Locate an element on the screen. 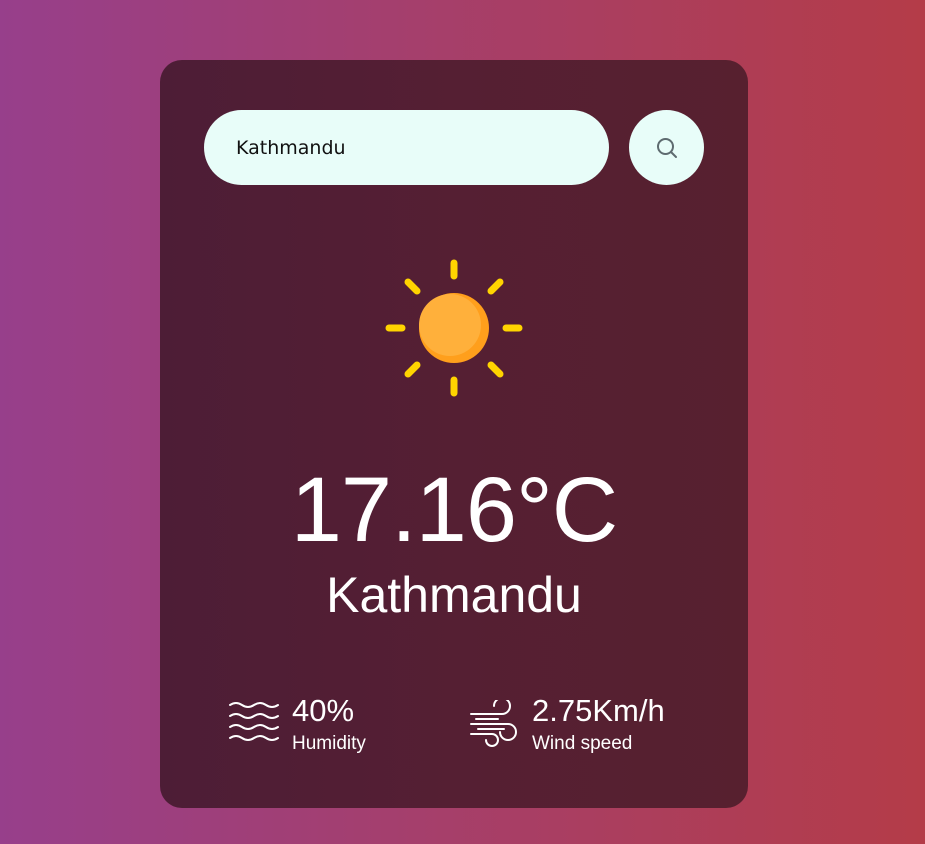  search-icon is located at coordinates (666, 147).